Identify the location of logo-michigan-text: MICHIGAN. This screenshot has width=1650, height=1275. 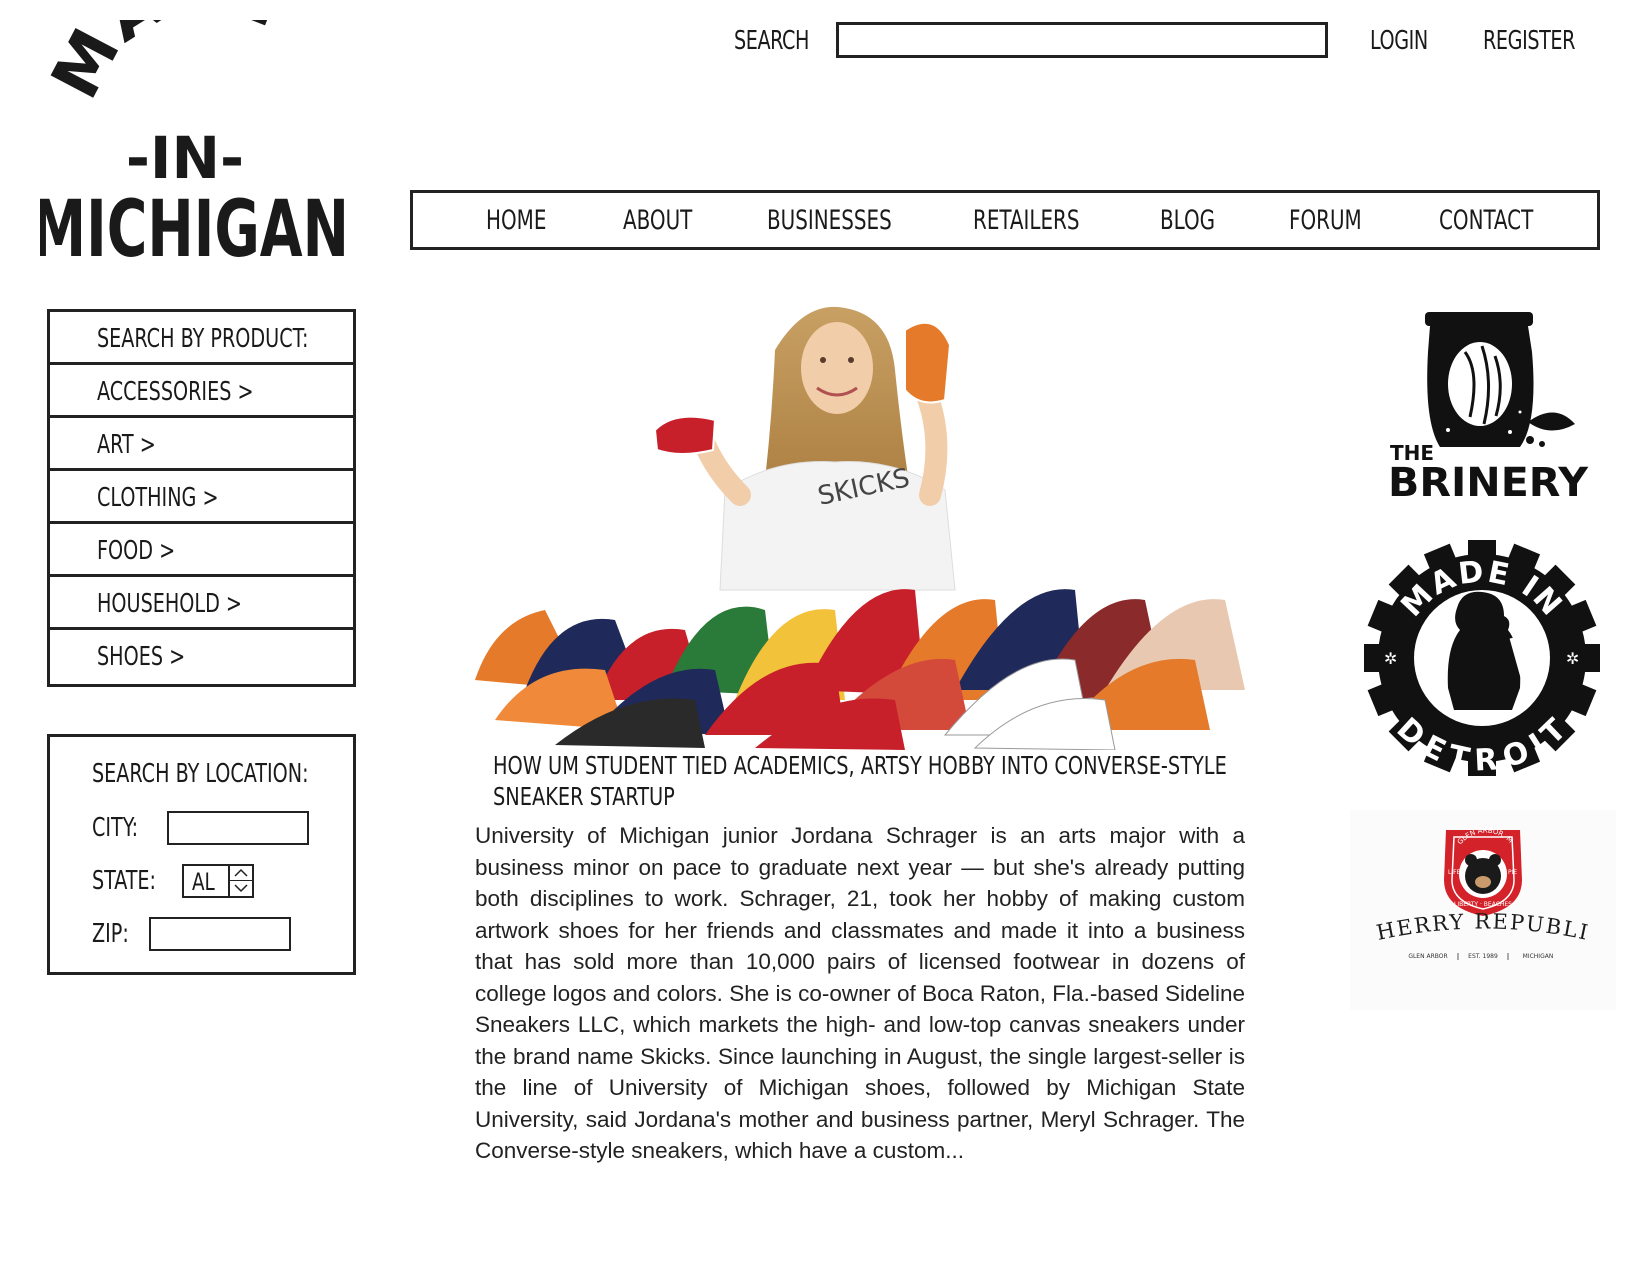
(194, 222).